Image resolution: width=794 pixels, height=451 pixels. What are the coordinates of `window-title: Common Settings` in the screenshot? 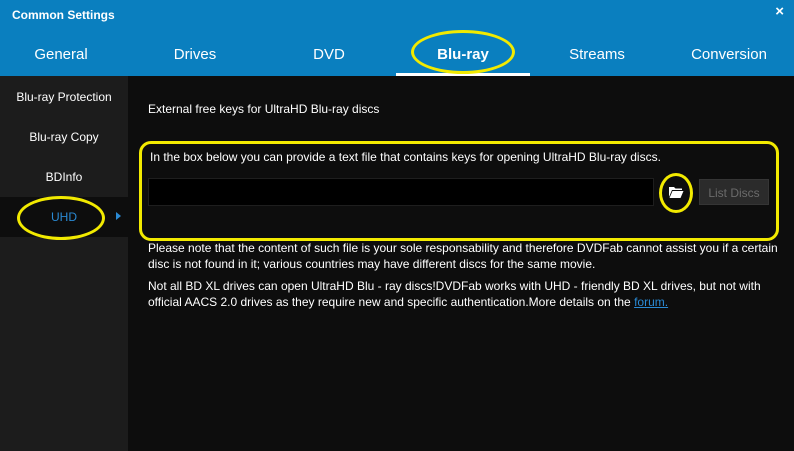 It's located at (63, 15).